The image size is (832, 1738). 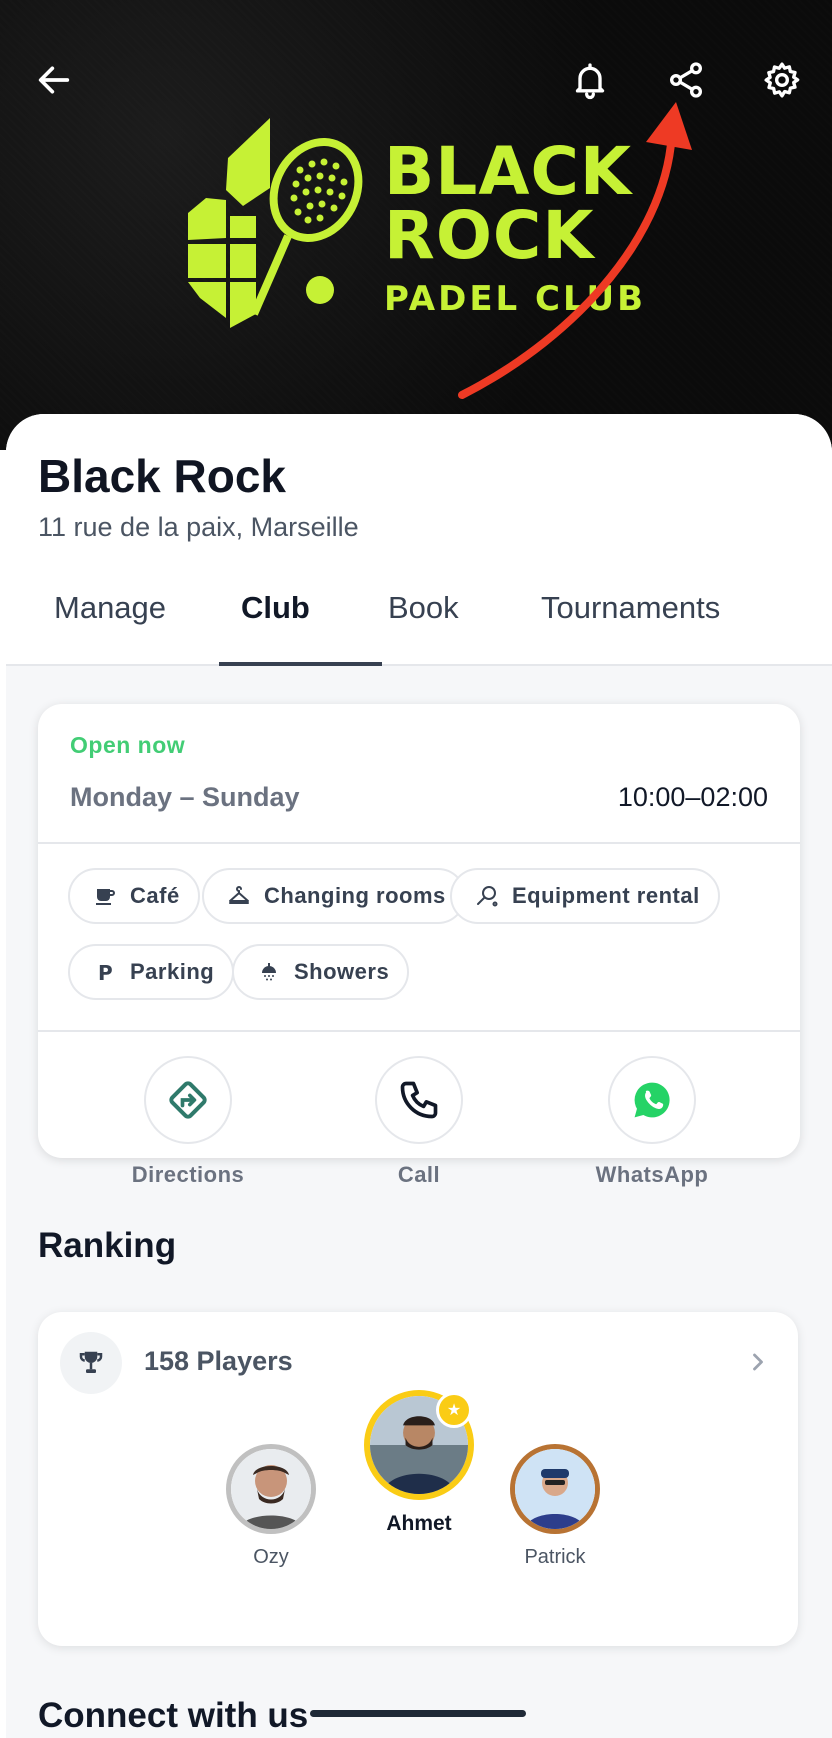 I want to click on directions-button: Directions, so click(x=188, y=1122).